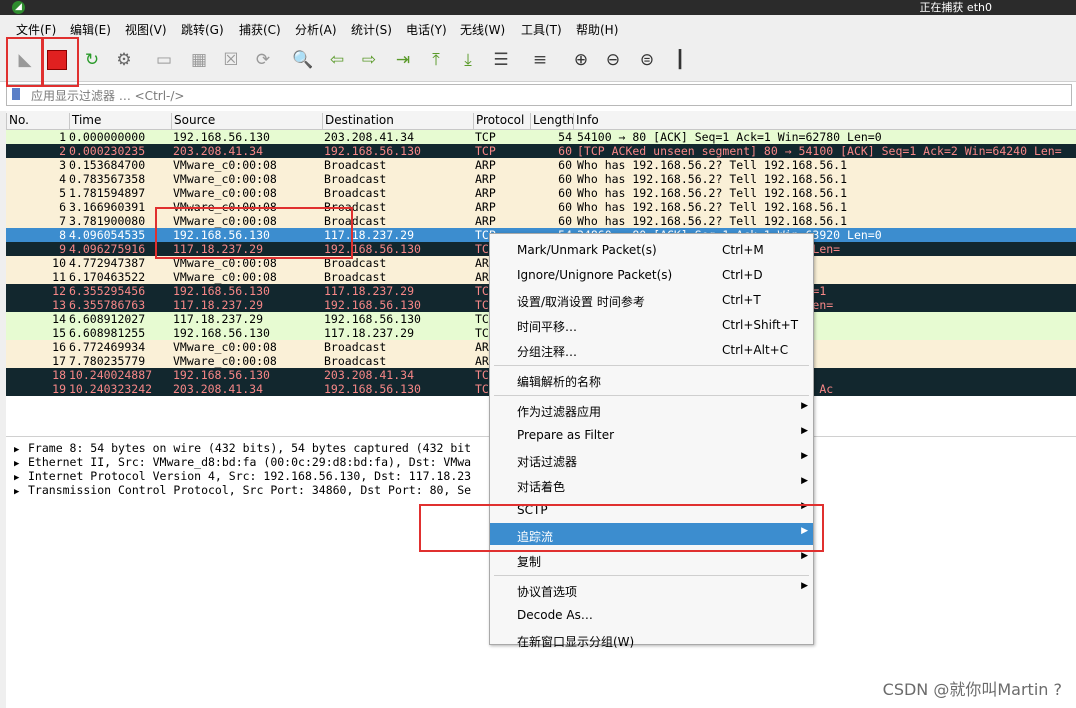 Image resolution: width=1076 pixels, height=708 pixels. Describe the element at coordinates (107, 179) in the screenshot. I see `packet-cell-time: 0.783567358` at that location.